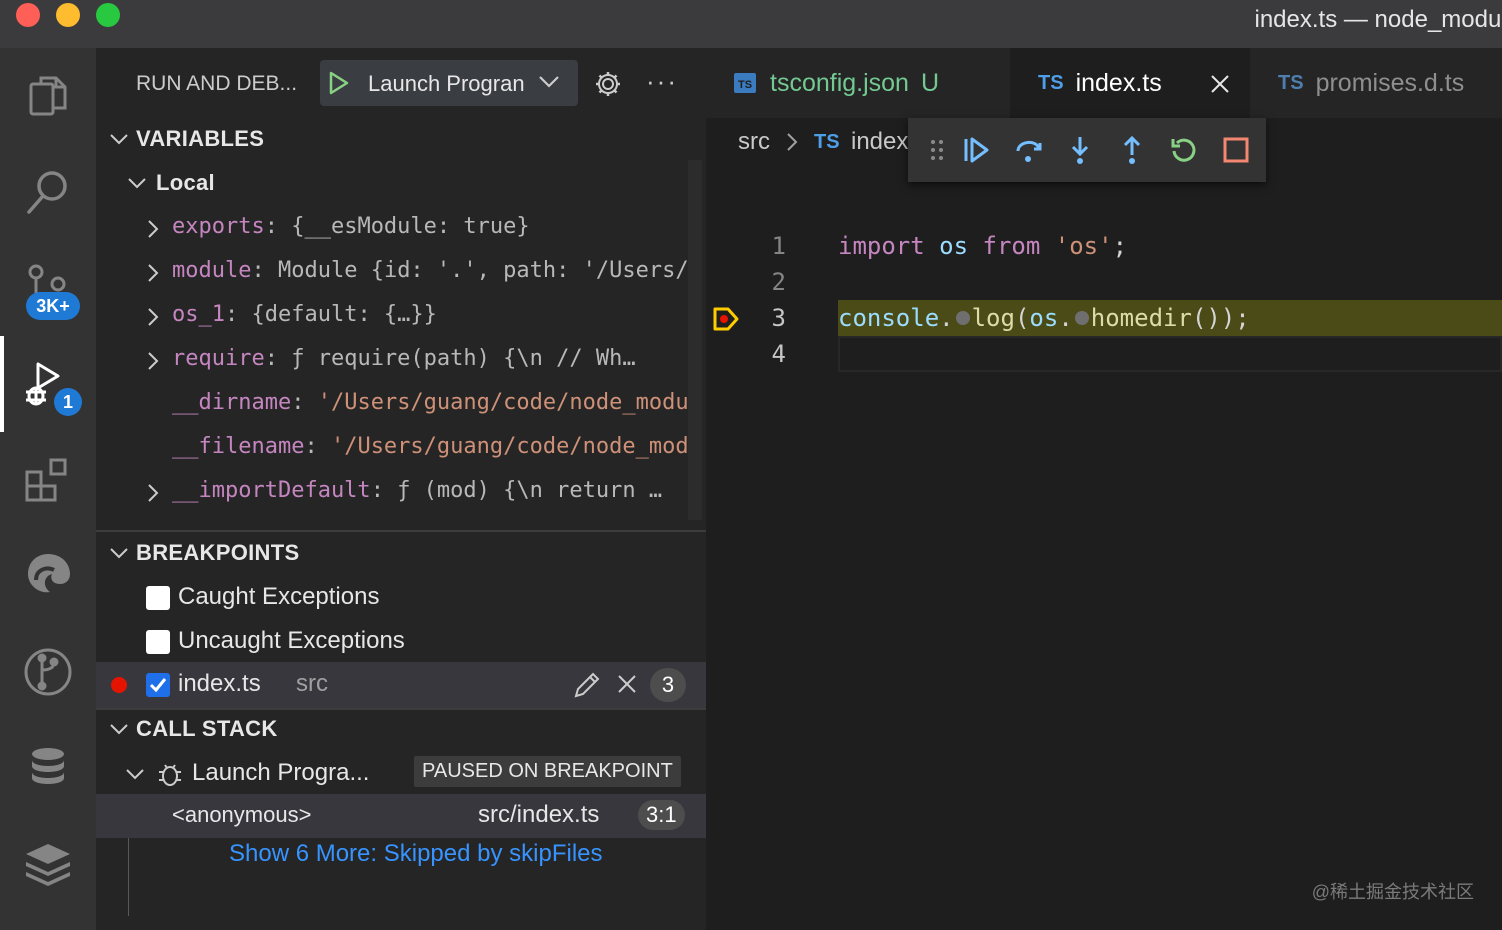 This screenshot has height=930, width=1502. What do you see at coordinates (1184, 150) in the screenshot?
I see `restart-button` at bounding box center [1184, 150].